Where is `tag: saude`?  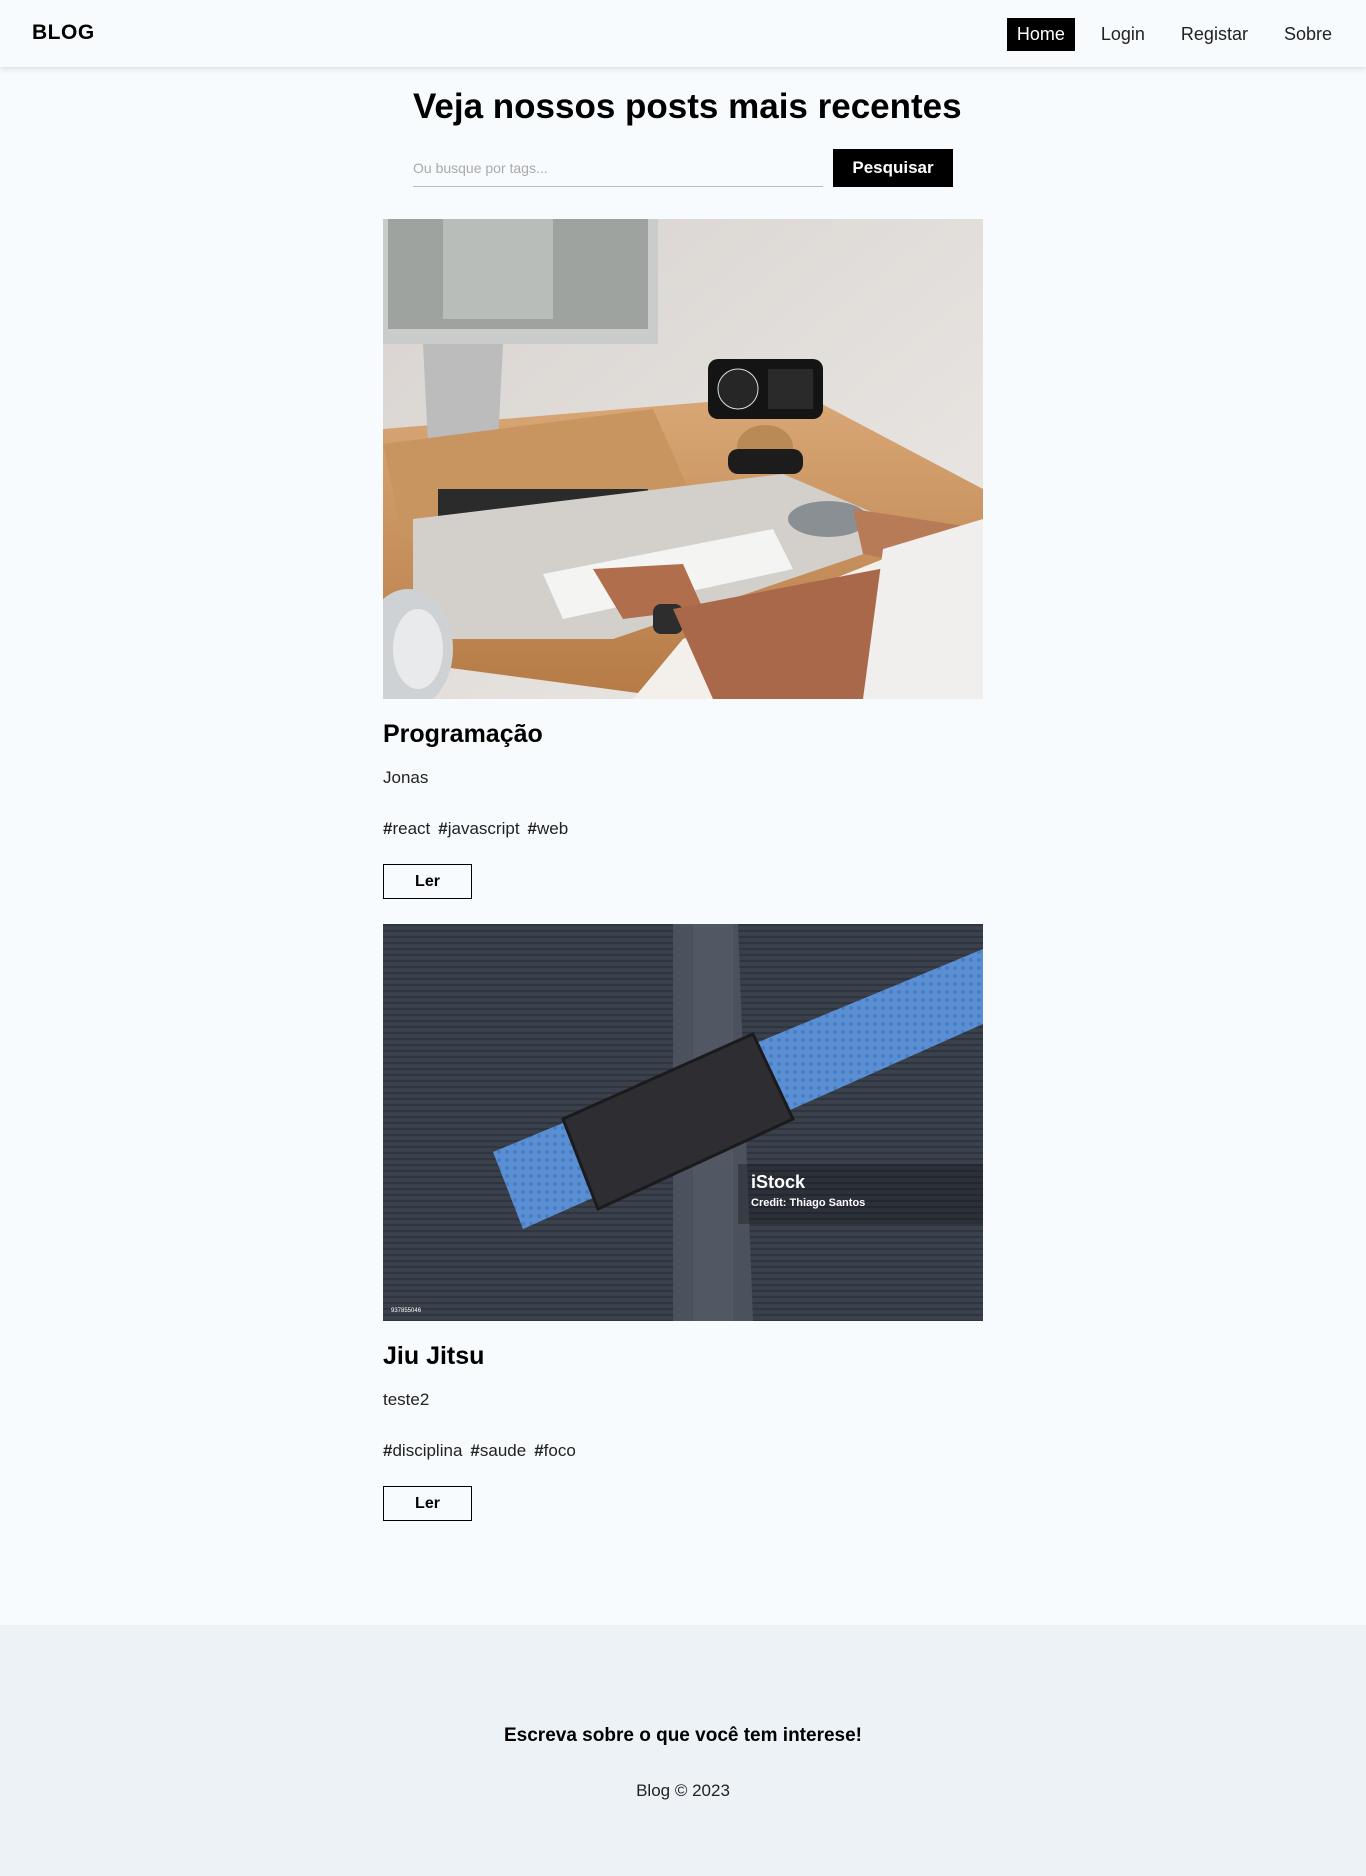
tag: saude is located at coordinates (503, 1451).